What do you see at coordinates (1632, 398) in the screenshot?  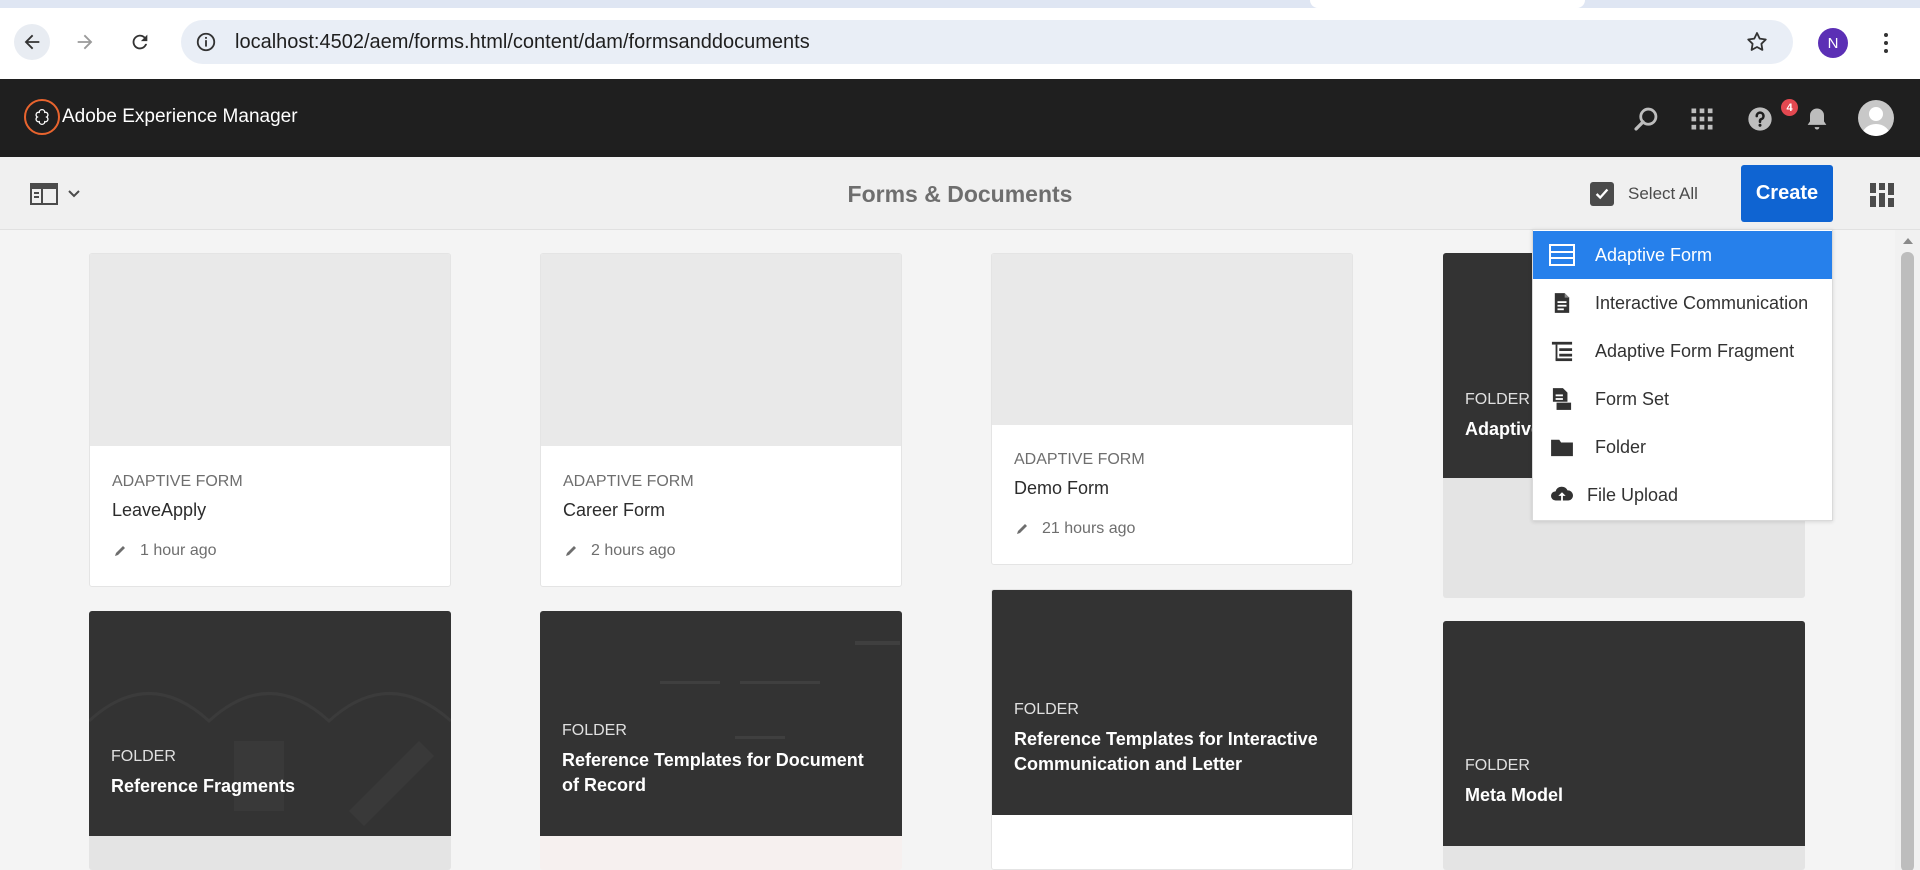 I see `menu-item-label: Form Set` at bounding box center [1632, 398].